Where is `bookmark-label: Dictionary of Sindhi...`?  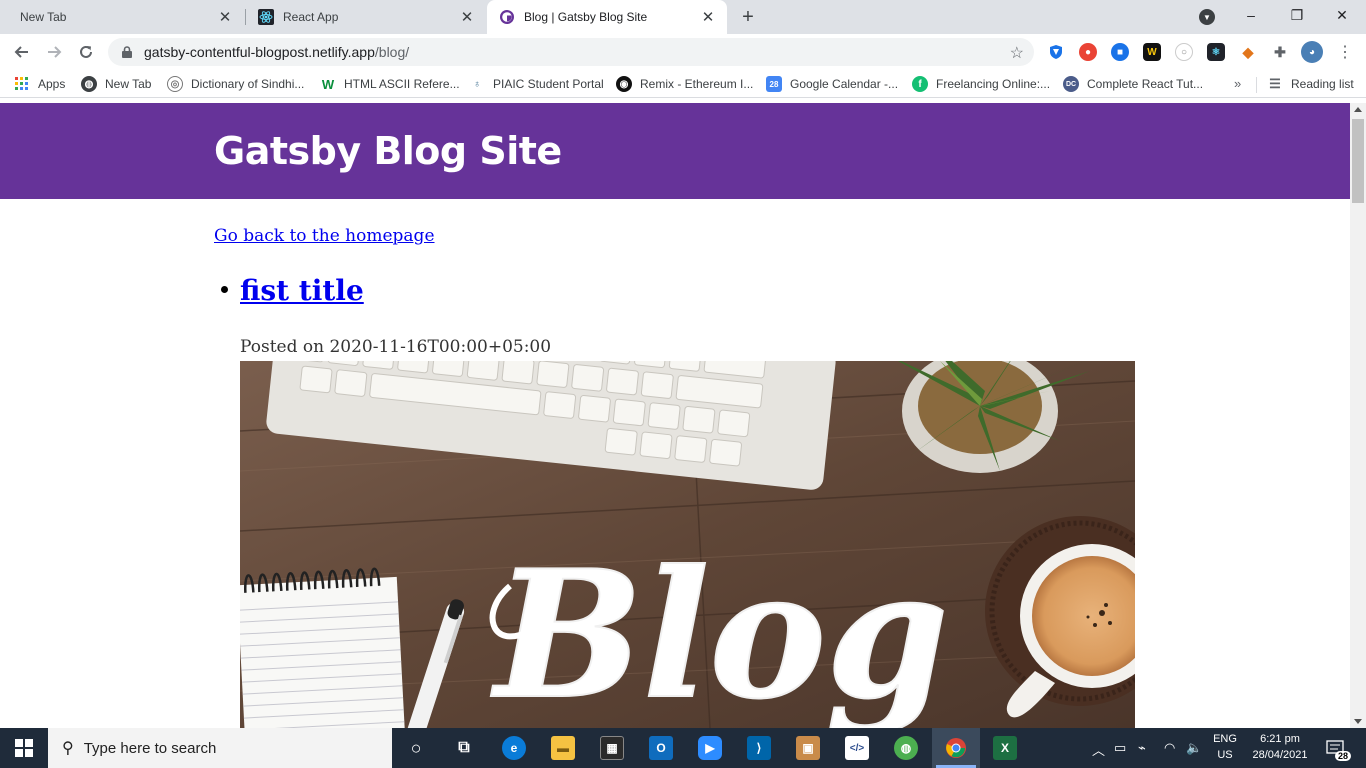 bookmark-label: Dictionary of Sindhi... is located at coordinates (248, 84).